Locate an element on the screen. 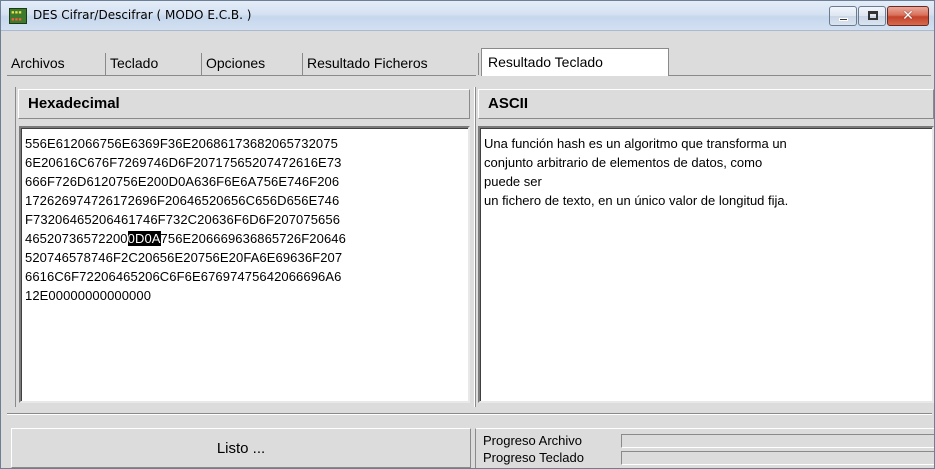 The image size is (935, 469). close-button: ✕ is located at coordinates (908, 16).